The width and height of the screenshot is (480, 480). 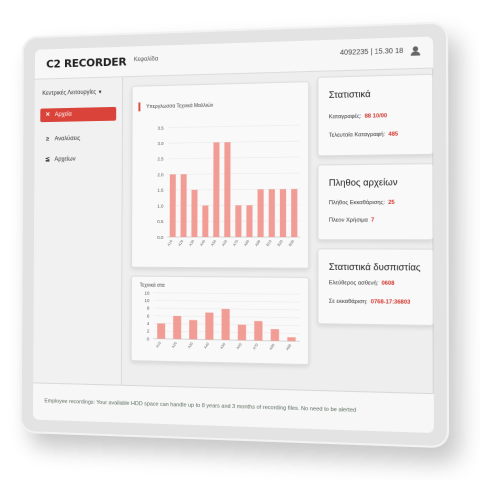 What do you see at coordinates (148, 308) in the screenshot?
I see `y-tick-label: 8` at bounding box center [148, 308].